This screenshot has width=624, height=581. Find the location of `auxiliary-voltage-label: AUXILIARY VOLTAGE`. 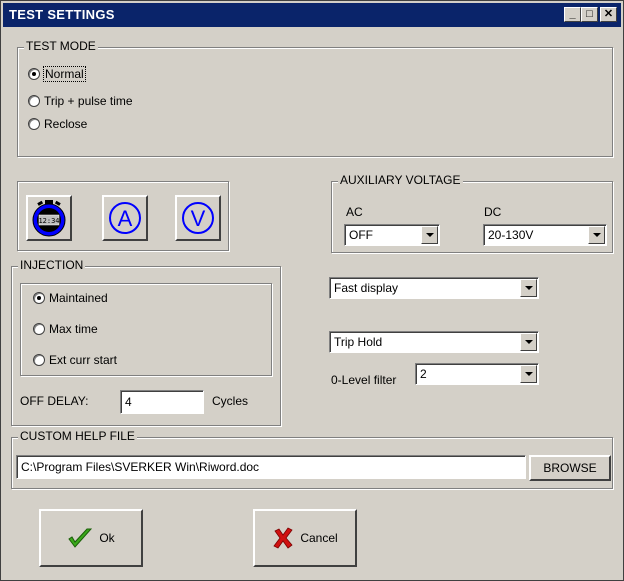

auxiliary-voltage-label: AUXILIARY VOLTAGE is located at coordinates (400, 180).